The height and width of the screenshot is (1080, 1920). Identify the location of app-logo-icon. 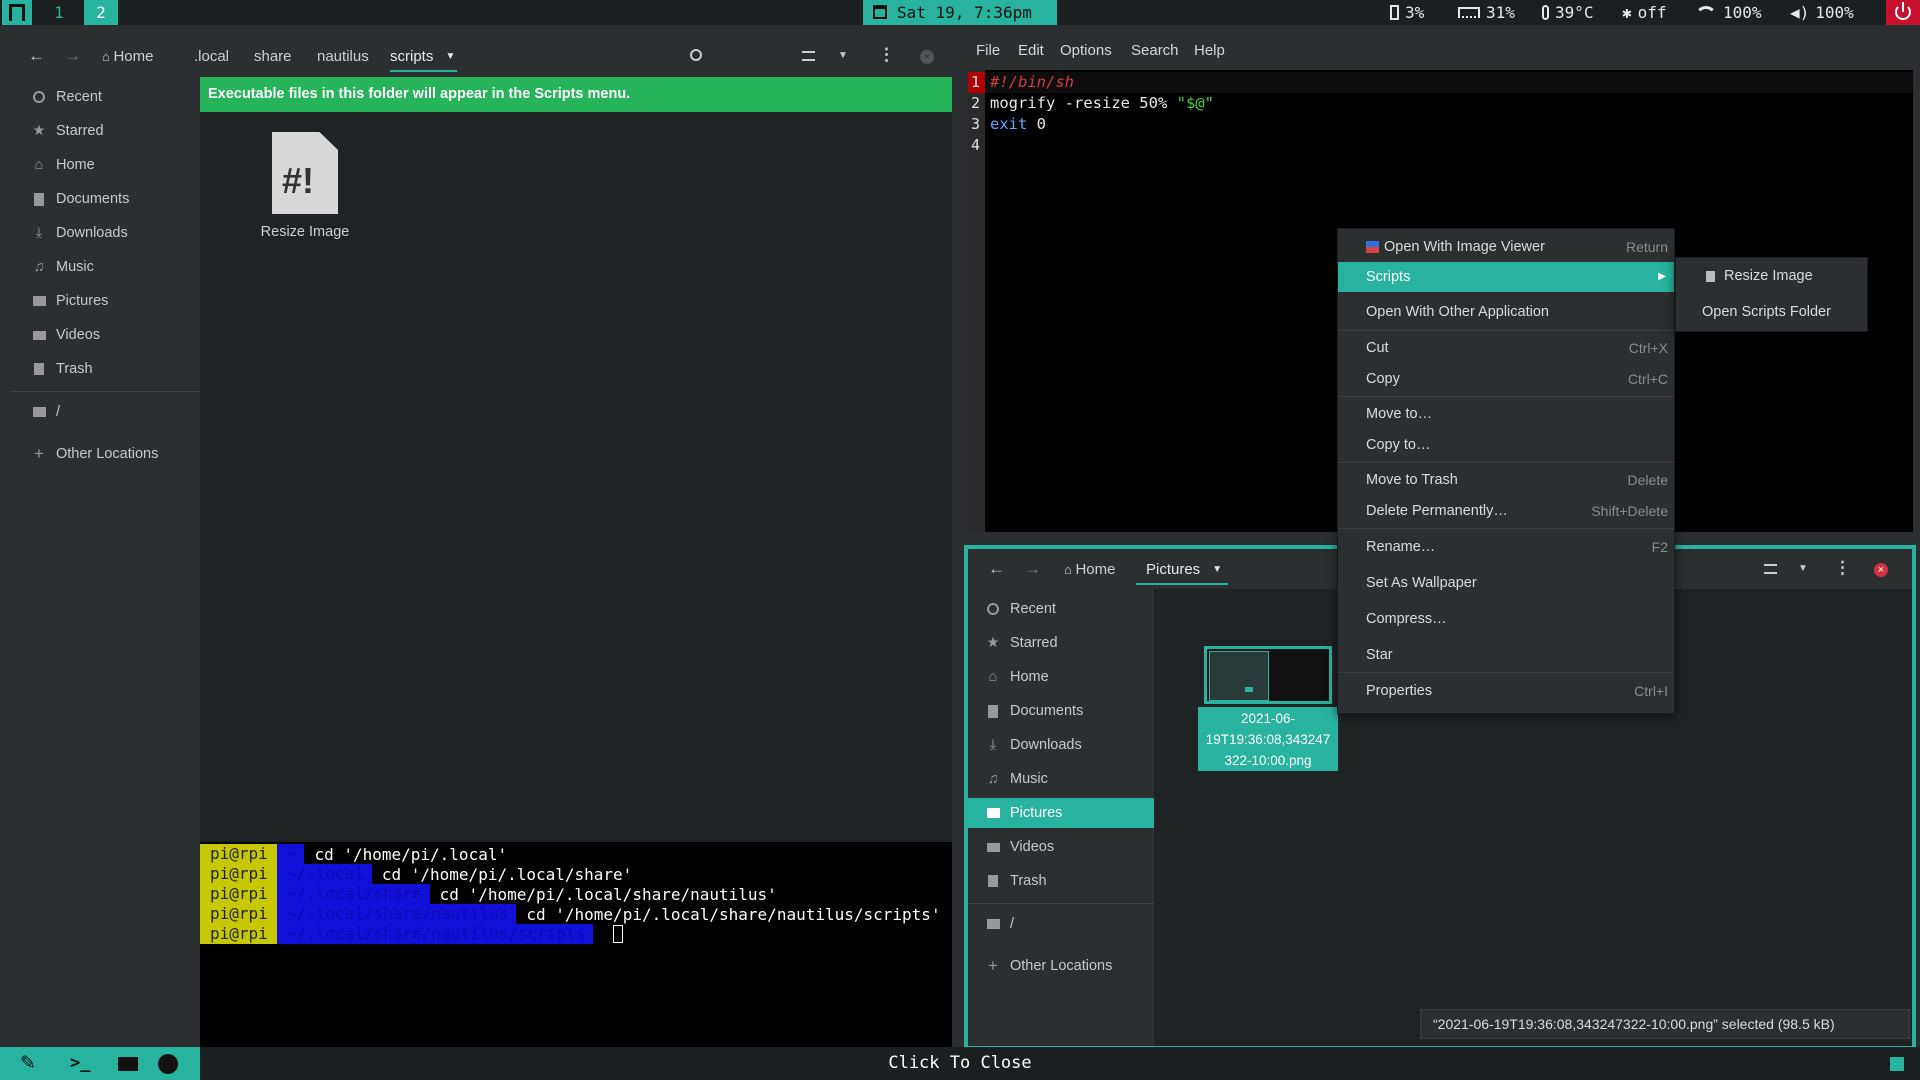
(17, 12).